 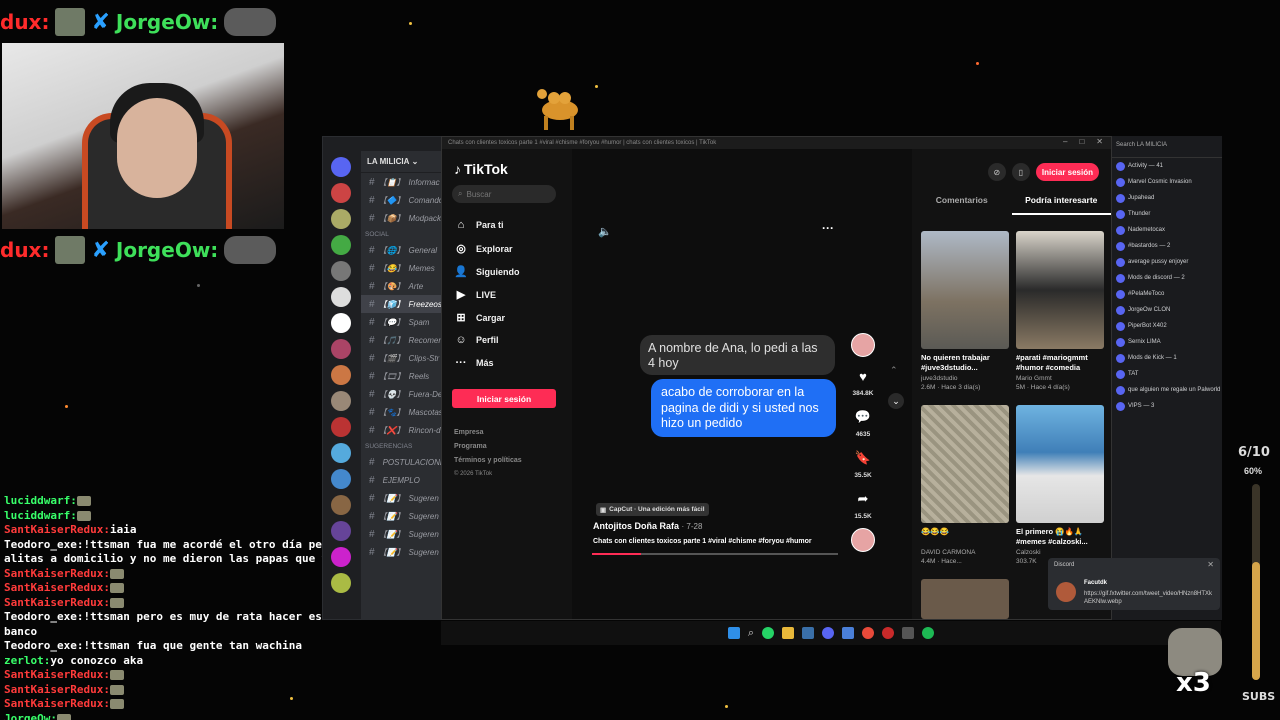 I want to click on whatsapp-icon, so click(x=768, y=633).